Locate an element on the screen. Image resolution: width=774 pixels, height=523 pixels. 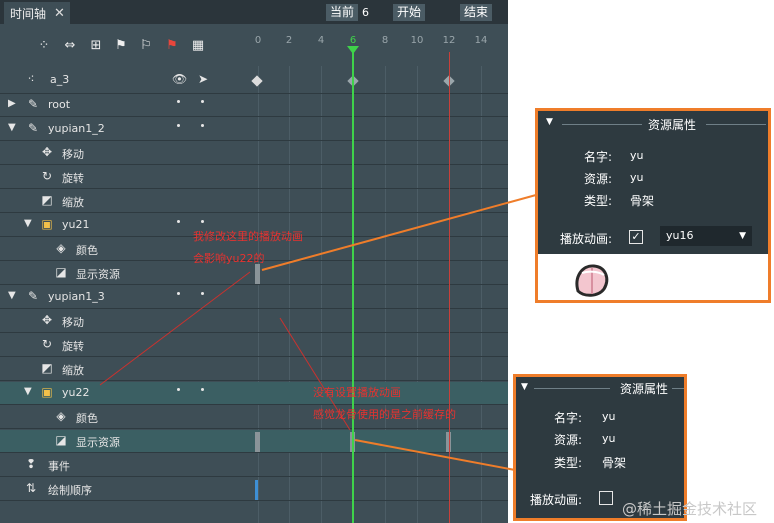
playhead-marker-icon is located at coordinates (353, 50).